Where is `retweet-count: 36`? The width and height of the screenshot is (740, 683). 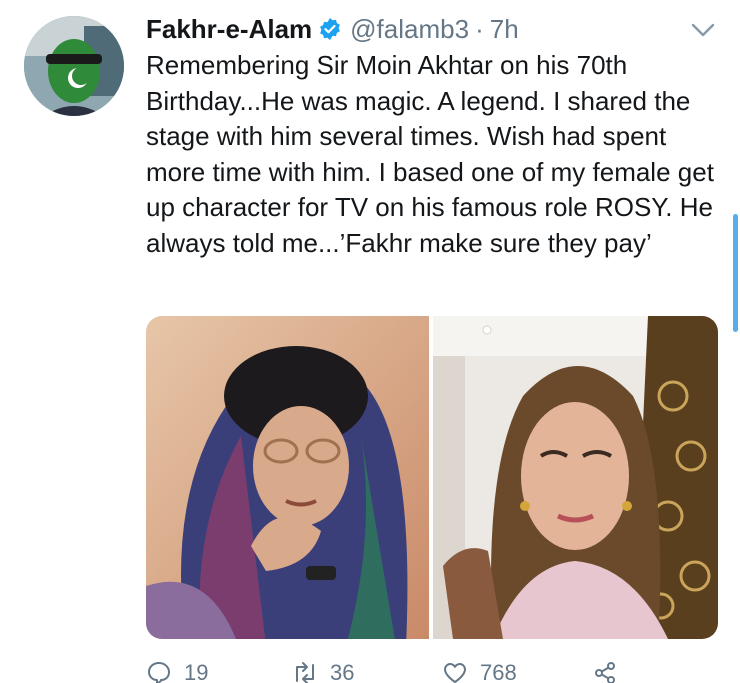 retweet-count: 36 is located at coordinates (342, 671).